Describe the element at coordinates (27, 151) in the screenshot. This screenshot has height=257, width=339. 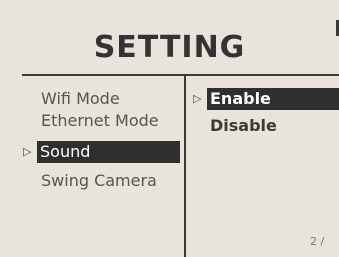
I see `selection-cursor-icon: ▷` at that location.